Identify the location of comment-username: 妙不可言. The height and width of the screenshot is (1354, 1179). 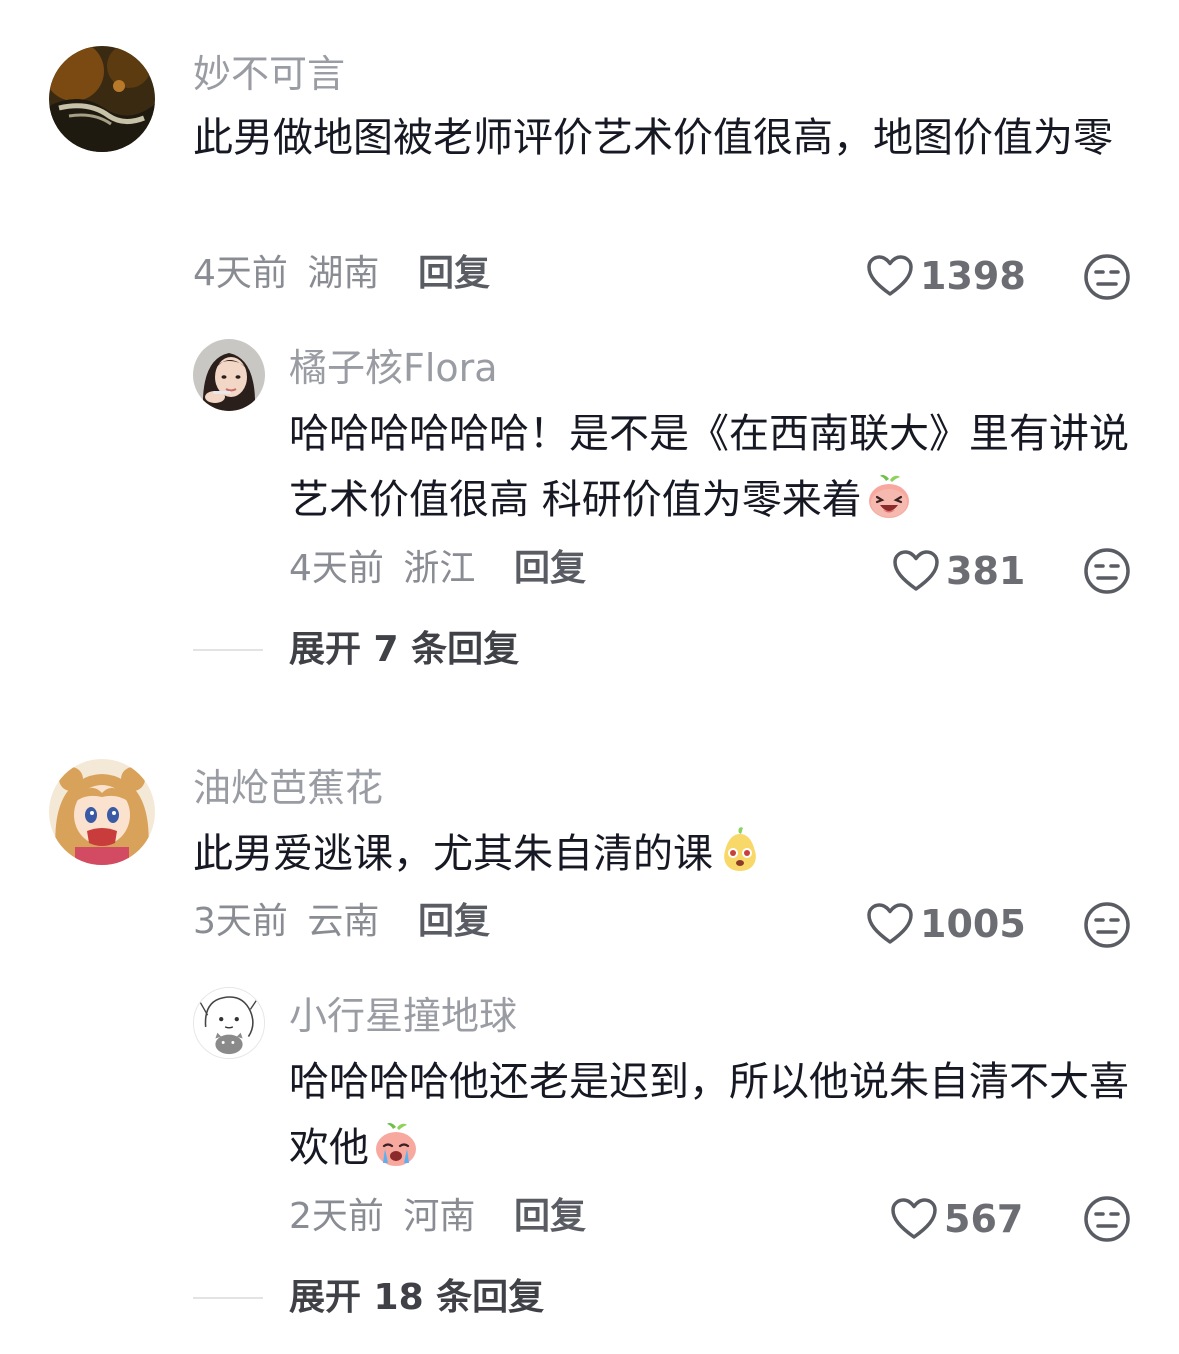
(269, 74).